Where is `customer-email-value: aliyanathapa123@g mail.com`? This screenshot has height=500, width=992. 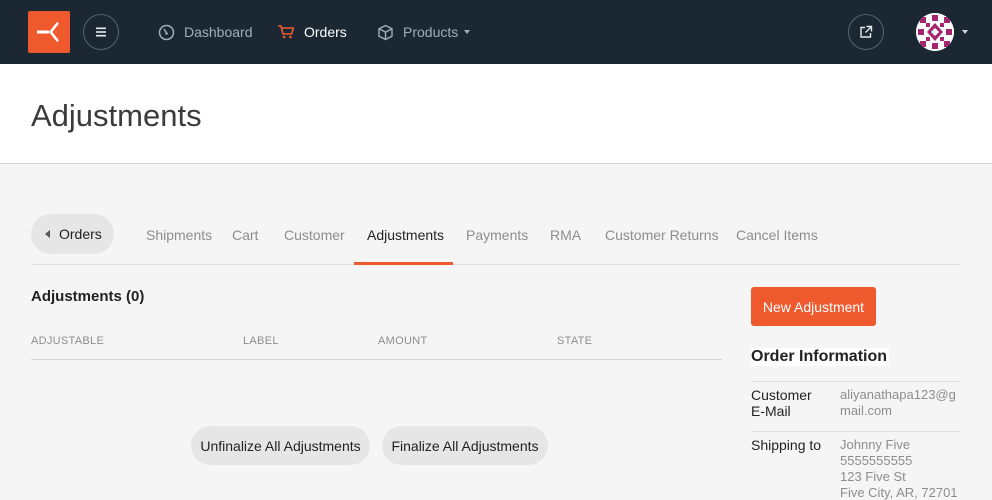 customer-email-value: aliyanathapa123@g mail.com is located at coordinates (900, 403).